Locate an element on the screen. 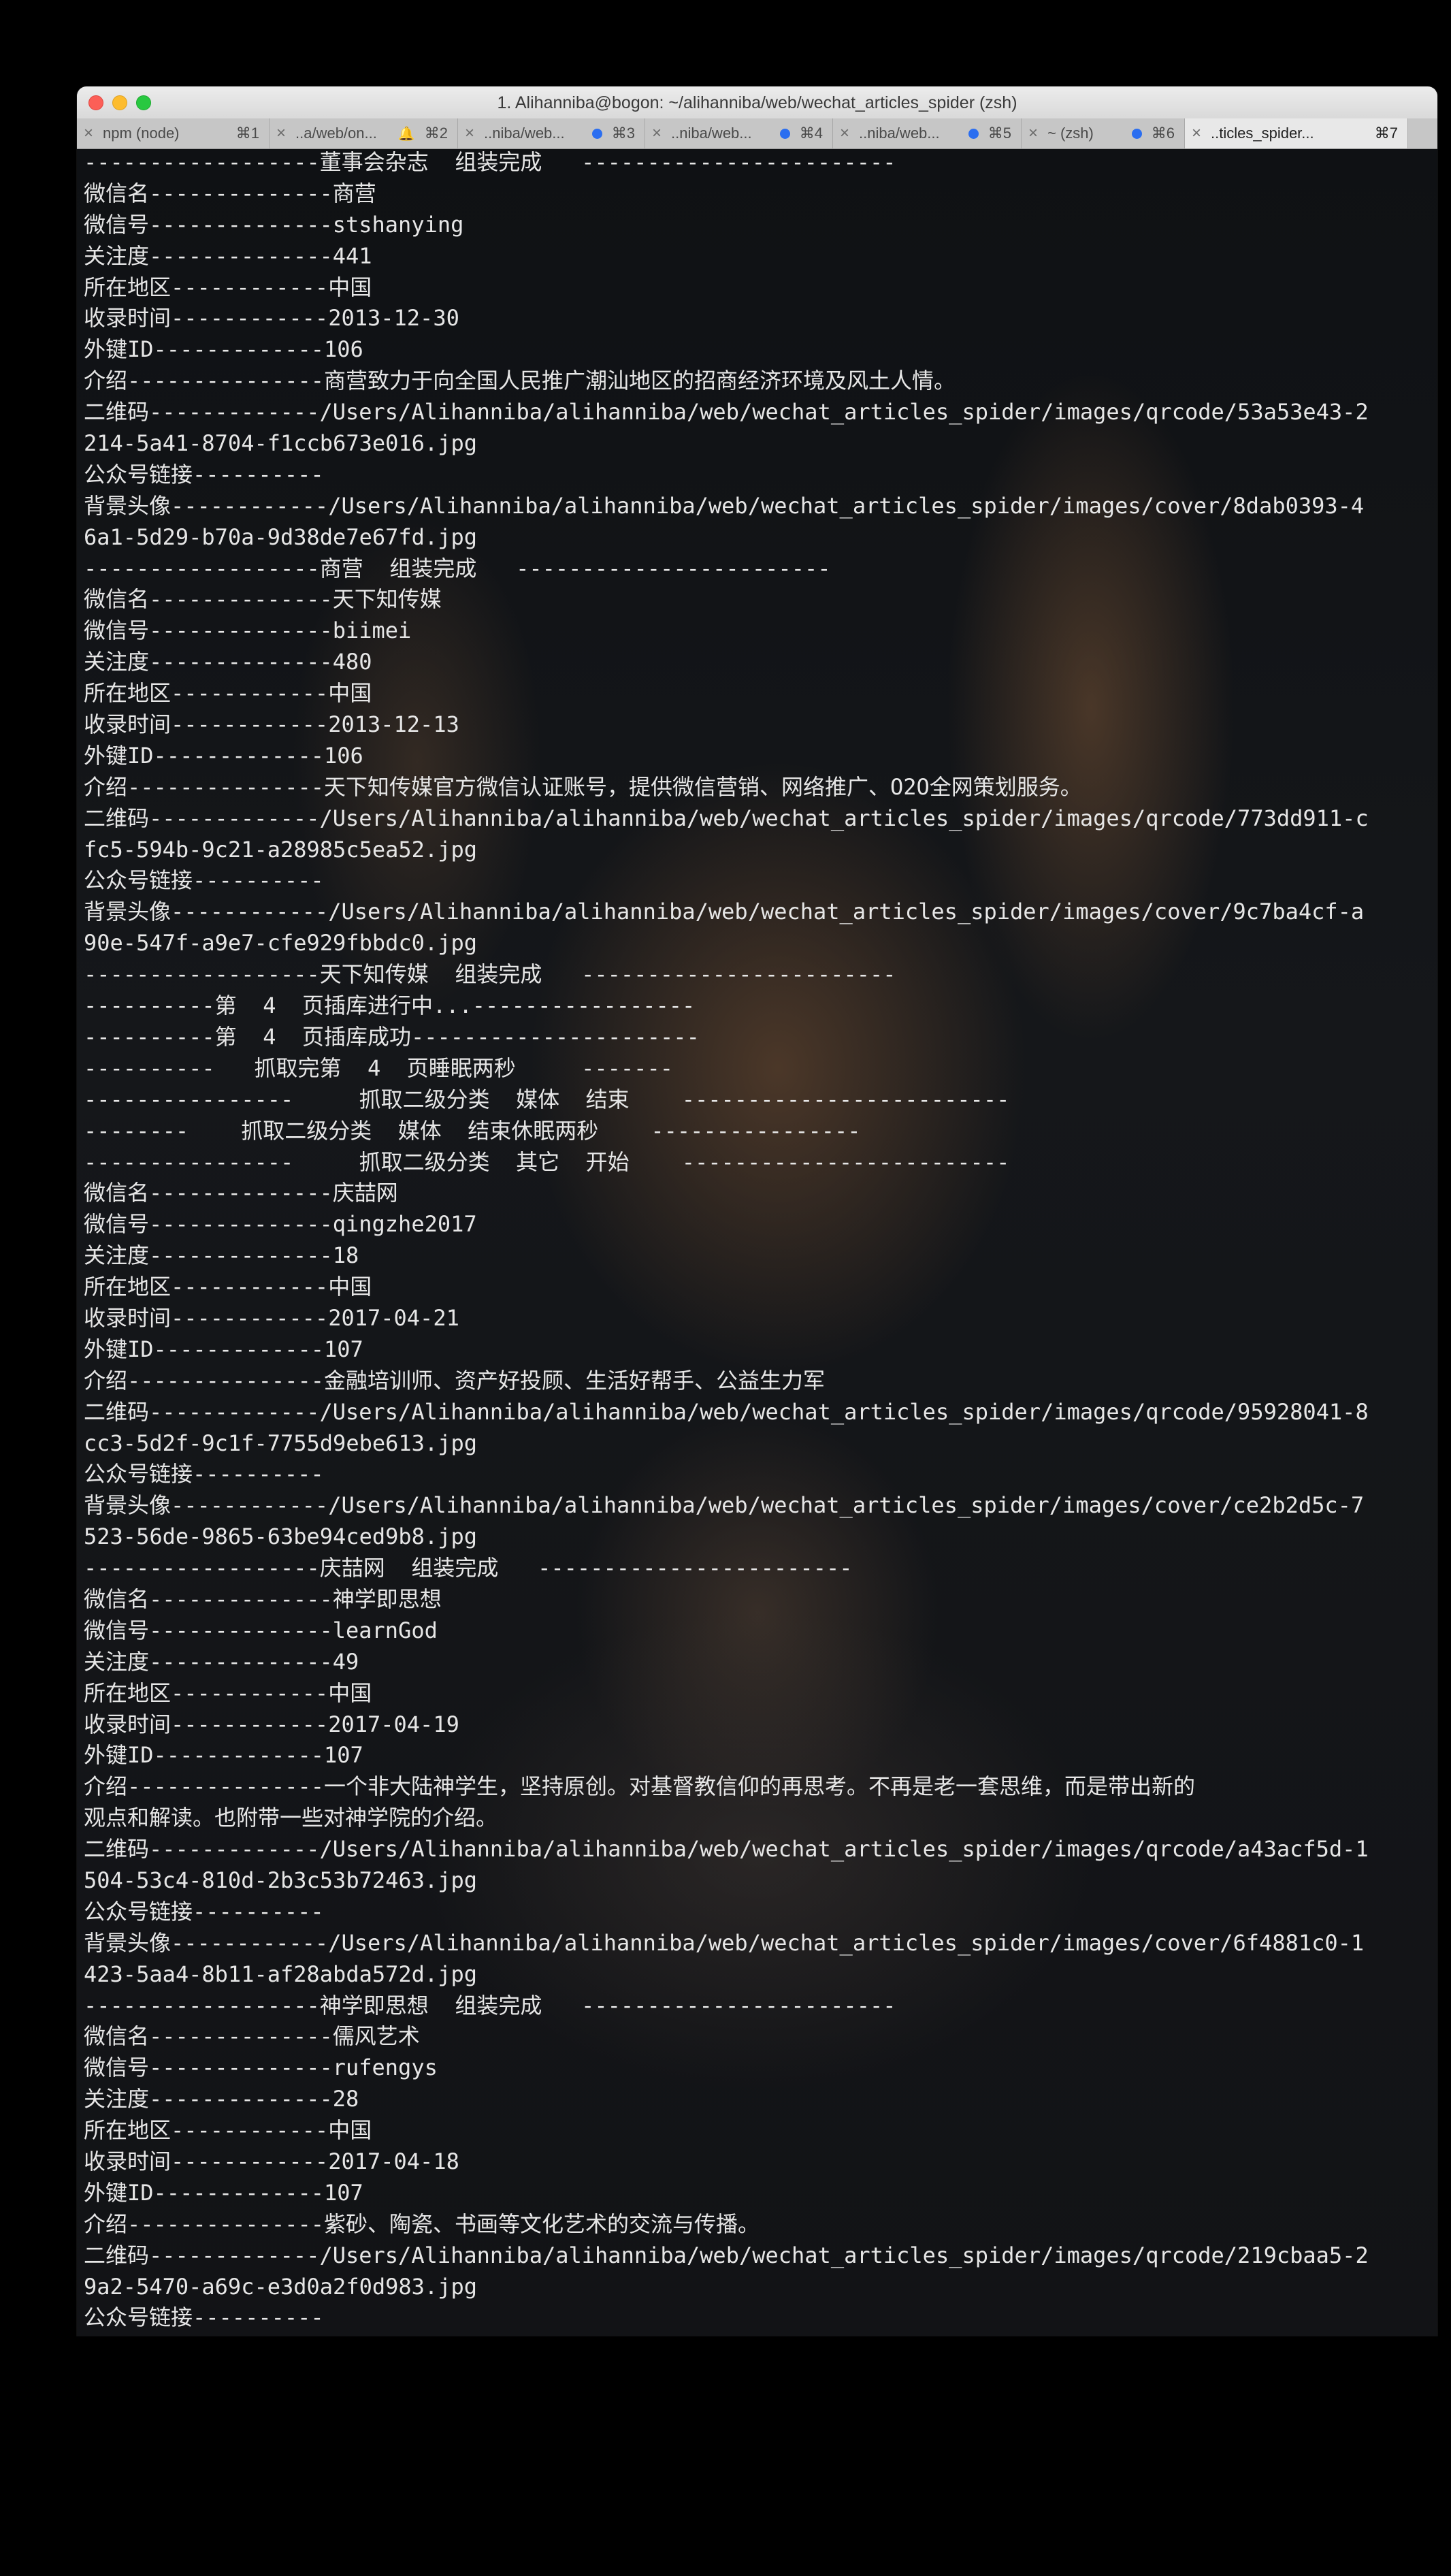 The image size is (1451, 2576). terminal-line: 关注度--------------480 is located at coordinates (228, 662).